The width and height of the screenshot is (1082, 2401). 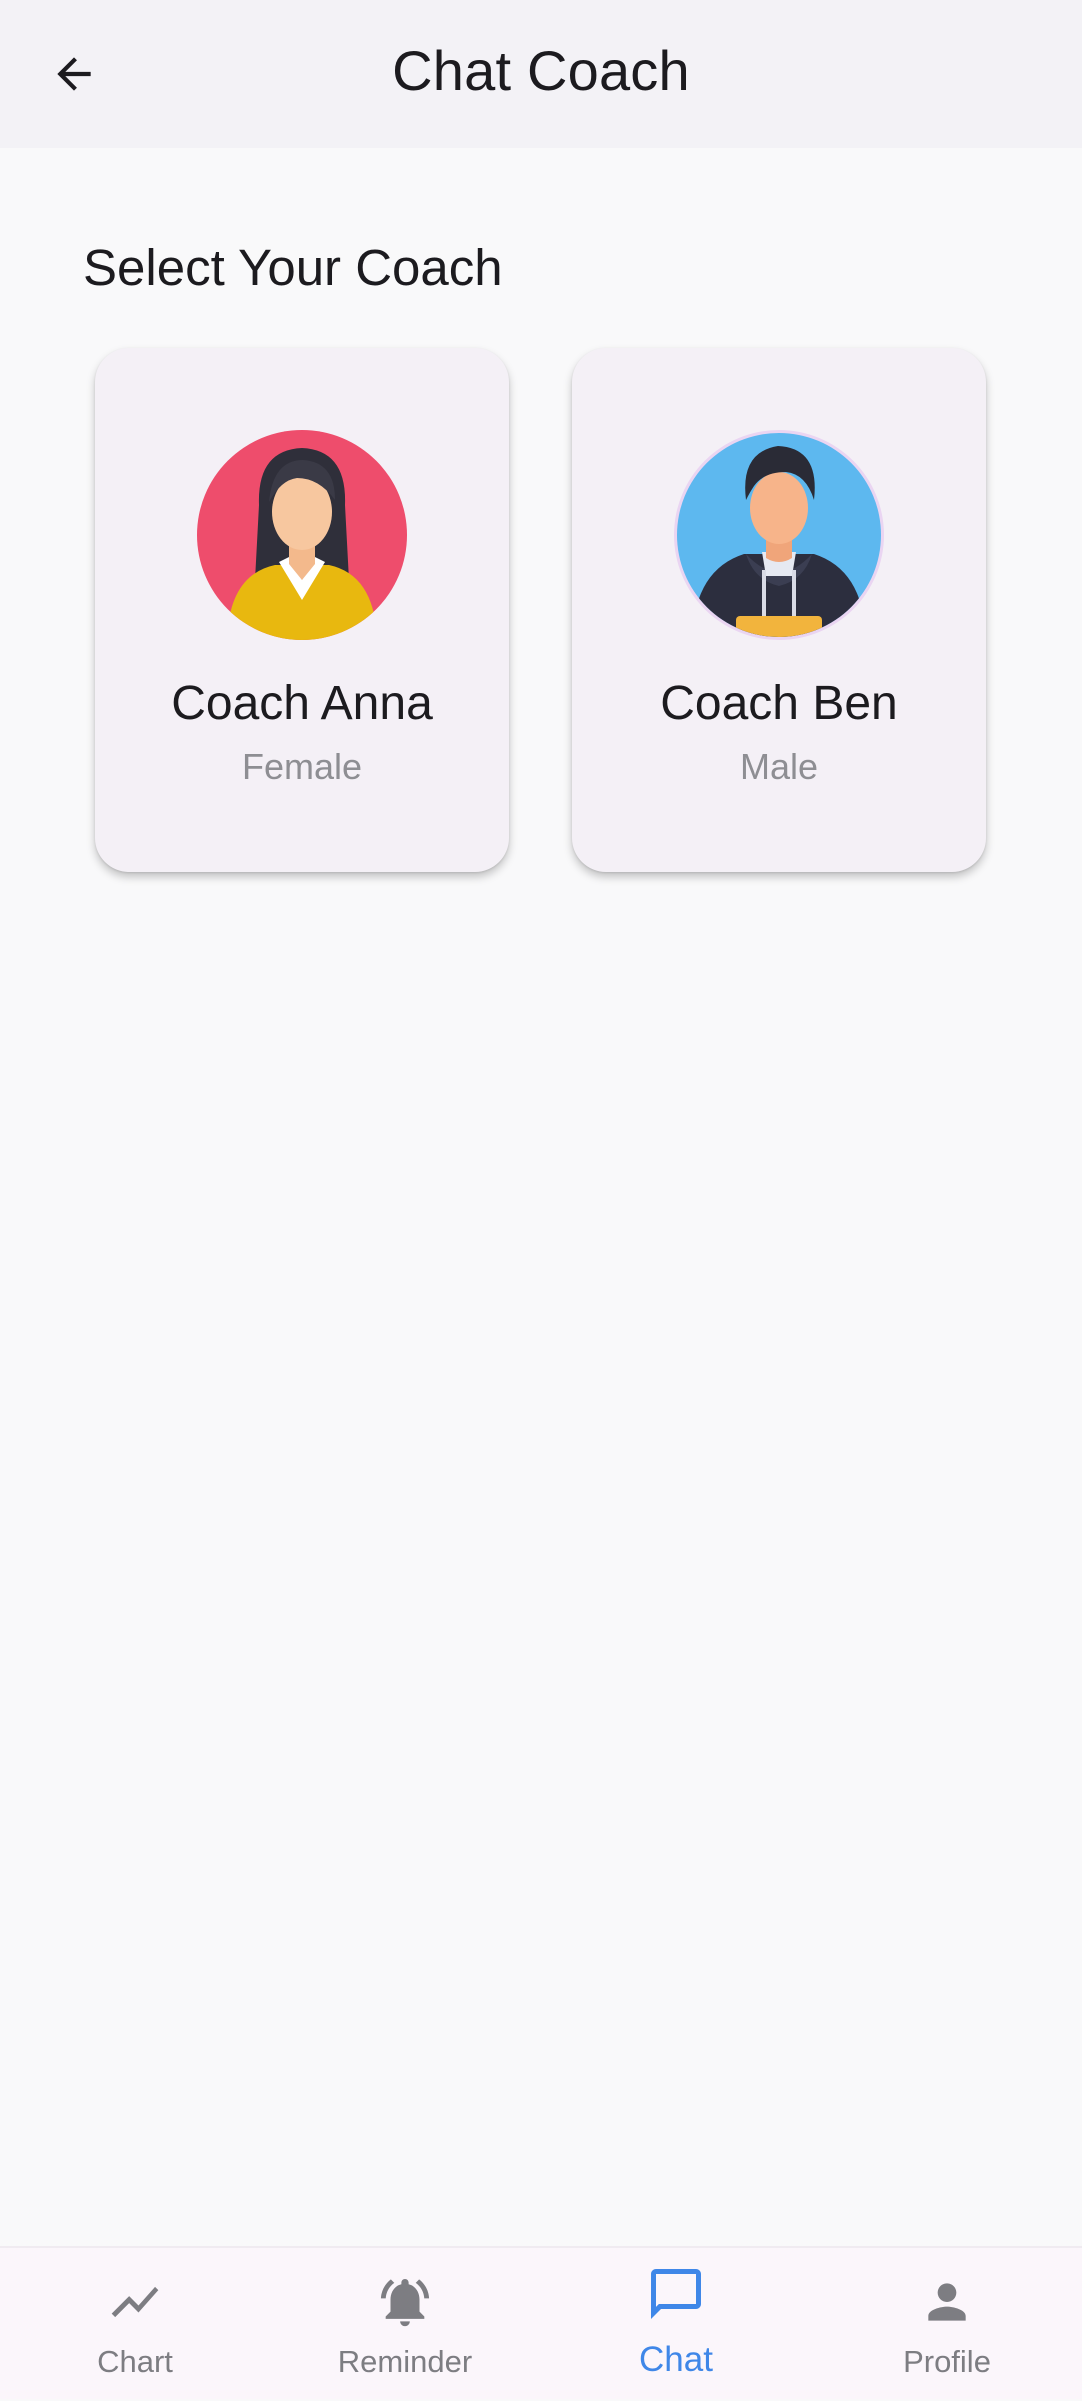 I want to click on nav-label: Reminder, so click(x=405, y=2361).